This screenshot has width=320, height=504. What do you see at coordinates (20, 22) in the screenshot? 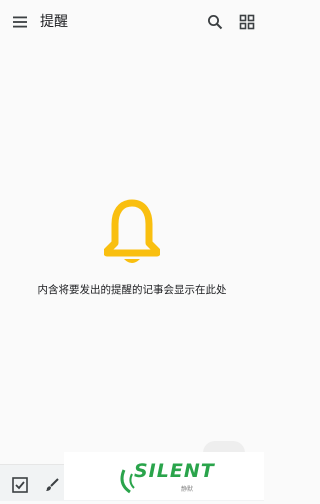
I see `menu-icon` at bounding box center [20, 22].